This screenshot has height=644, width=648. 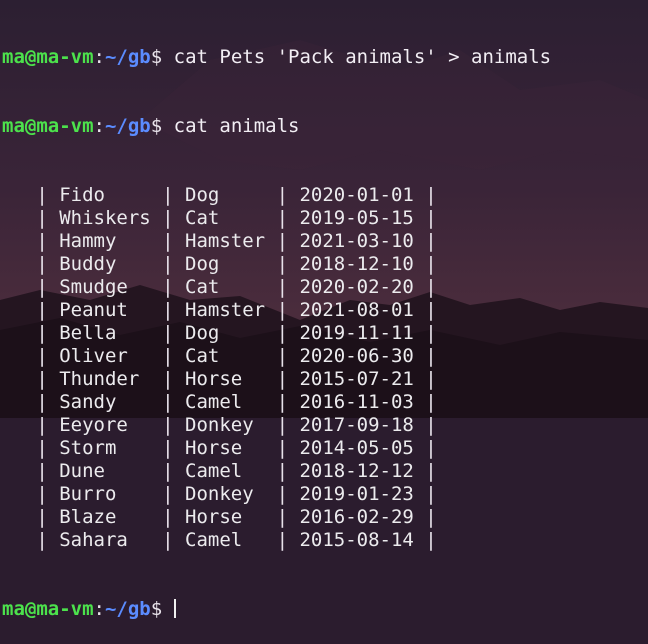 I want to click on cell-type: Horse, so click(x=214, y=517).